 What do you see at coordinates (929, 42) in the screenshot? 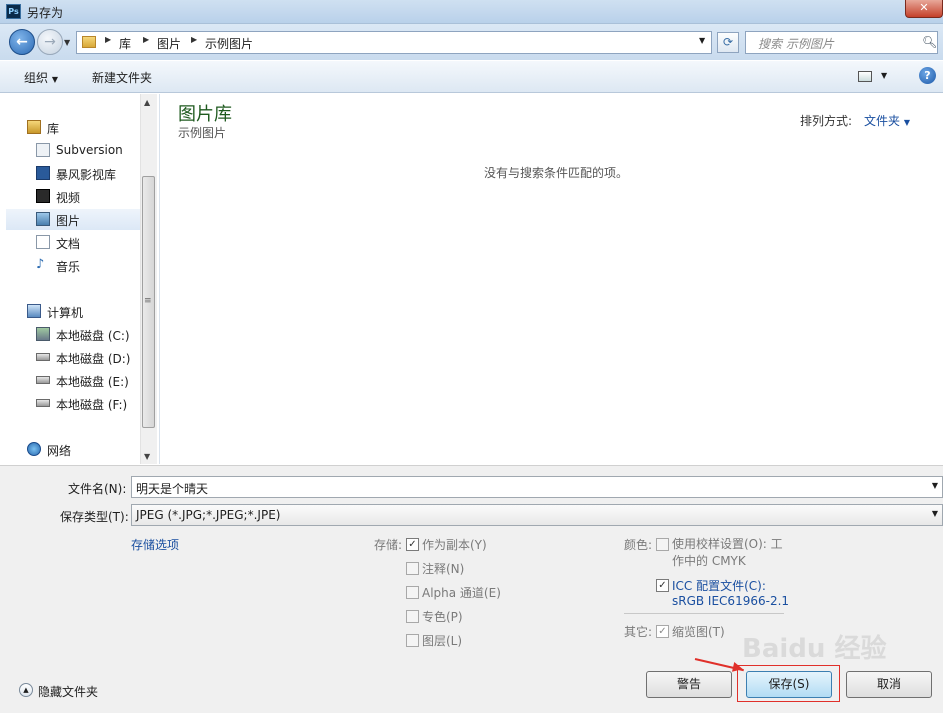
I see `search-icon: 🔍︎` at bounding box center [929, 42].